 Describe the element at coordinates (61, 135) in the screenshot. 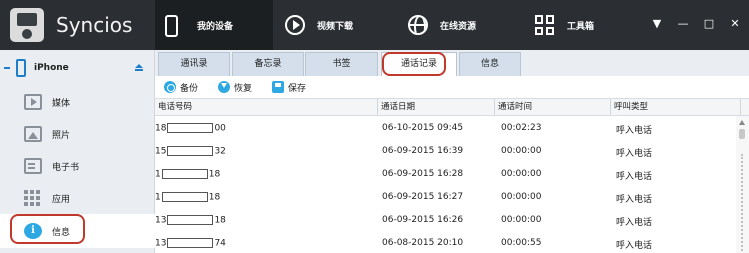

I see `sidebar-item-label: 照片` at that location.